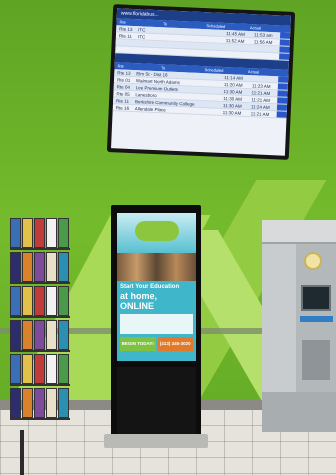 The width and height of the screenshot is (336, 475). What do you see at coordinates (138, 344) in the screenshot?
I see `begin-today-button: BEGIN TODAY!` at bounding box center [138, 344].